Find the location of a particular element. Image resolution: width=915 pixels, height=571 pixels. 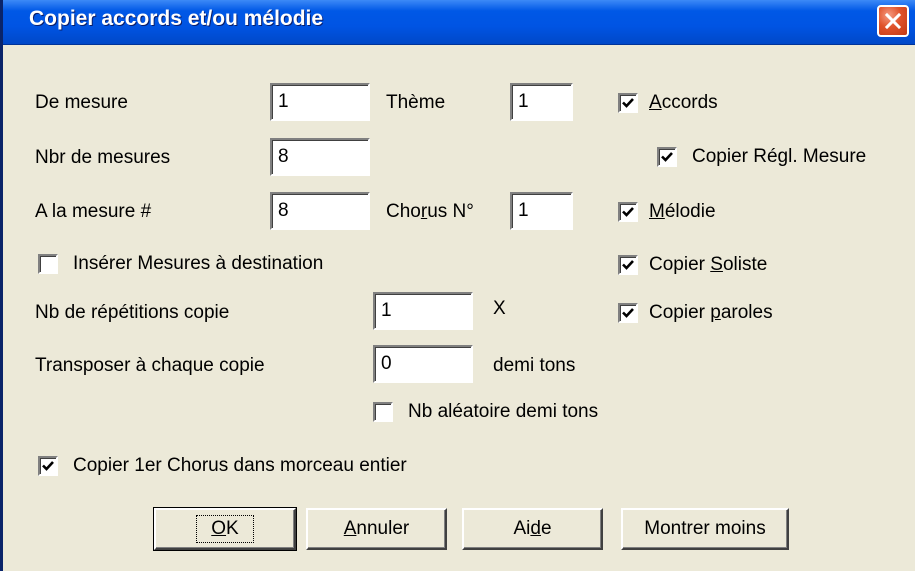

nb-repetitions-label: Nb de répétitions copie is located at coordinates (132, 312).